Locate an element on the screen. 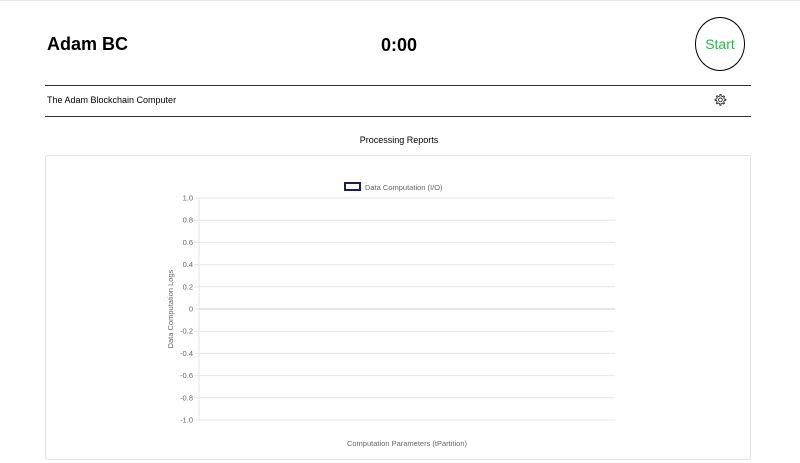 The height and width of the screenshot is (463, 800). timer-display: 0:00 is located at coordinates (399, 45).